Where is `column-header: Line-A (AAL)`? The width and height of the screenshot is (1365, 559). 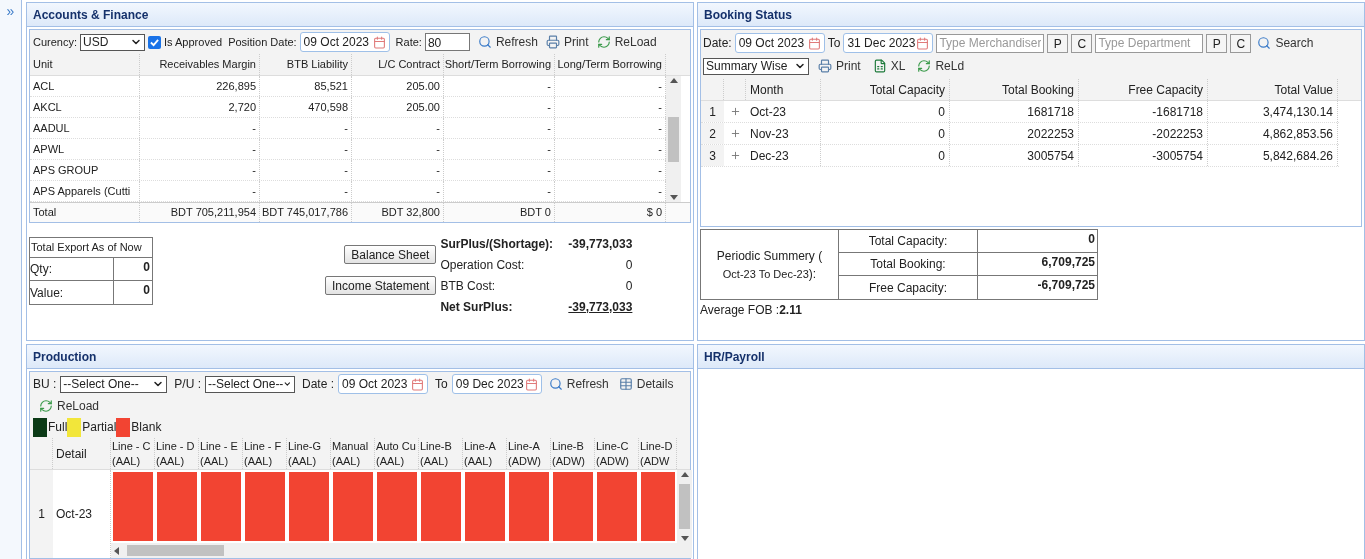
column-header: Line-A (AAL) is located at coordinates (485, 453).